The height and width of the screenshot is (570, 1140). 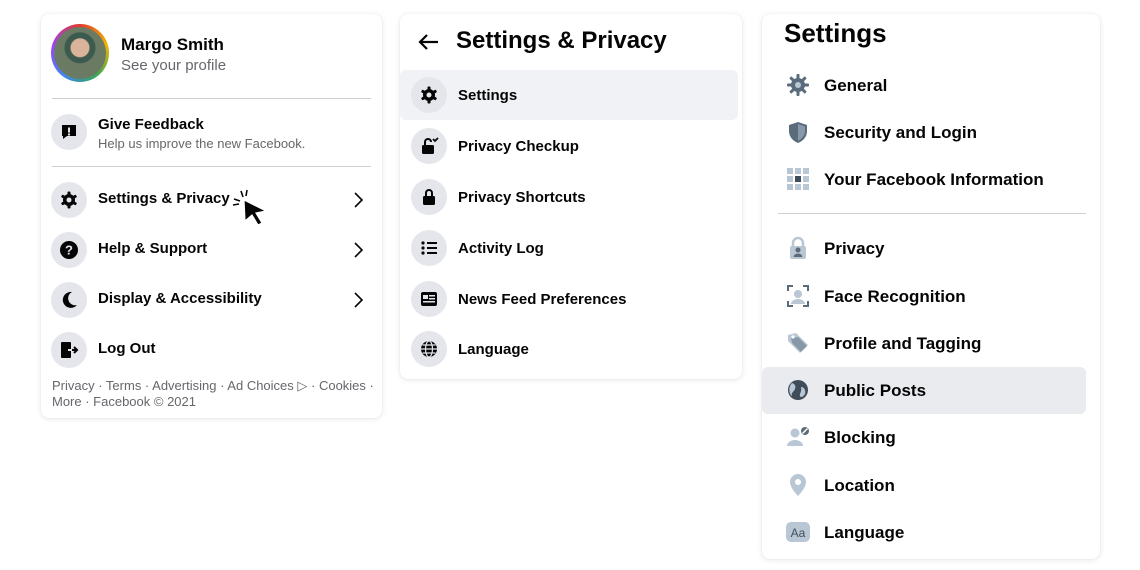 I want to click on mouse-cursor-icon, so click(x=250, y=207).